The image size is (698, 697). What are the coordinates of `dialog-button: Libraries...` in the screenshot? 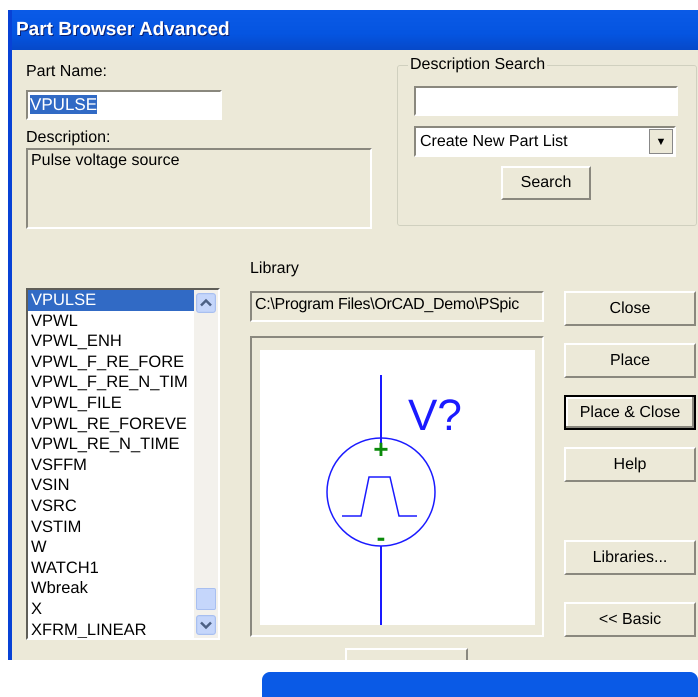 It's located at (630, 557).